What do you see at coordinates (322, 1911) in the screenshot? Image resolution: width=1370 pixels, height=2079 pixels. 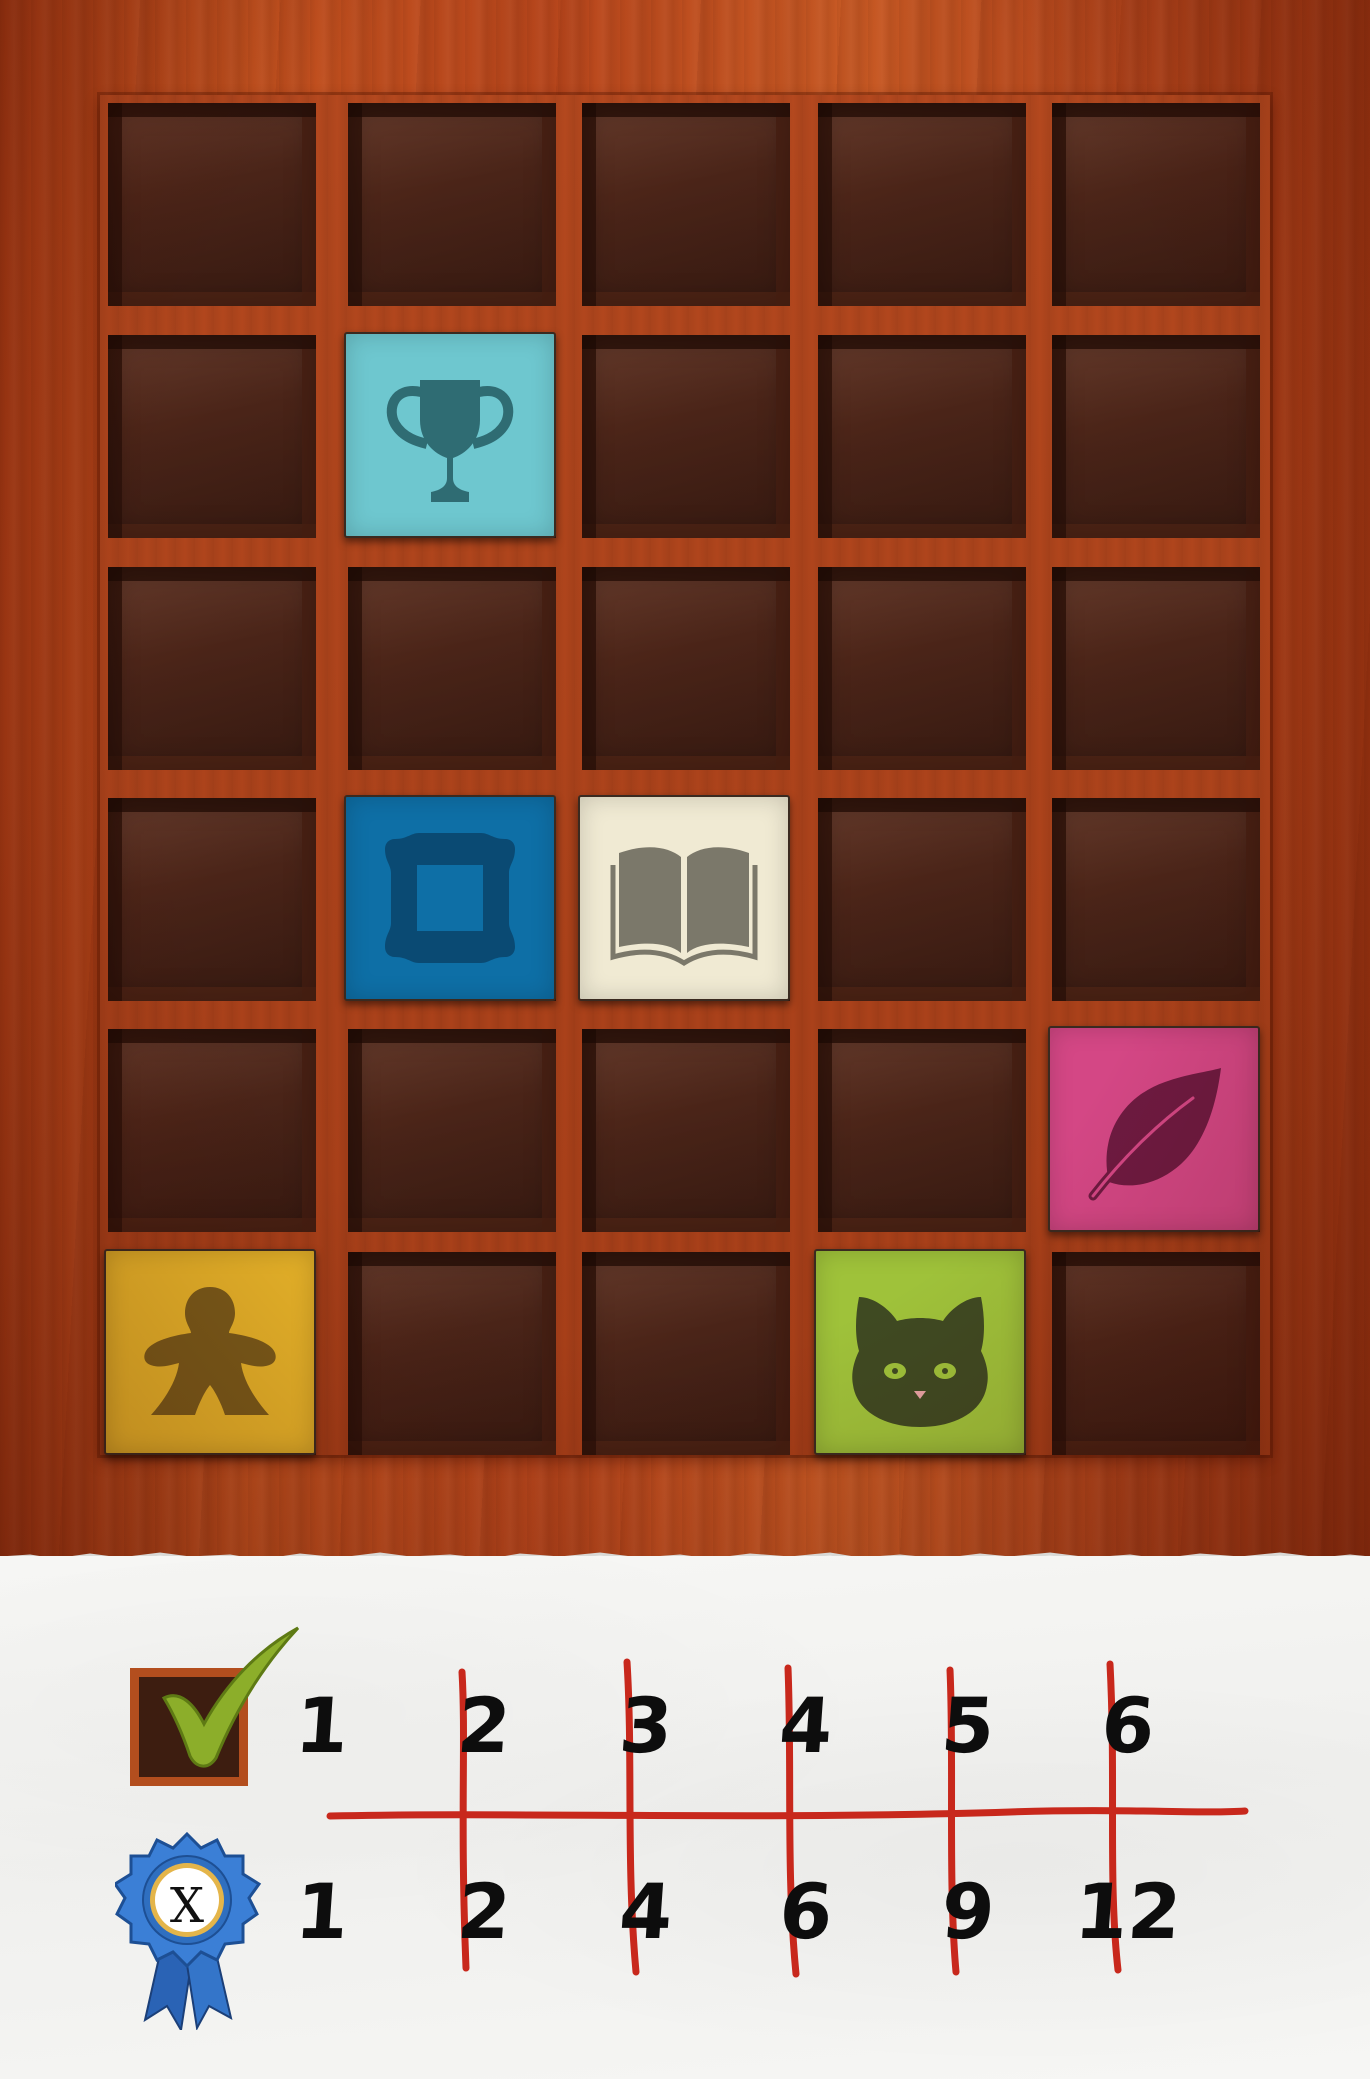 I see `points-value: 1` at bounding box center [322, 1911].